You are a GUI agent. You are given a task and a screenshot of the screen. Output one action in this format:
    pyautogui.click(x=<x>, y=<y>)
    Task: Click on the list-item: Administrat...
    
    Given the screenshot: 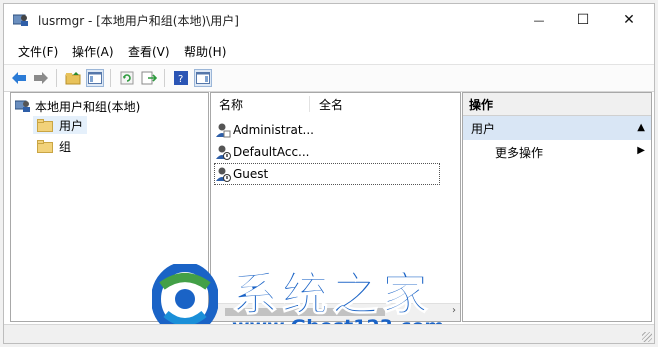 What is the action you would take?
    pyautogui.click(x=264, y=130)
    